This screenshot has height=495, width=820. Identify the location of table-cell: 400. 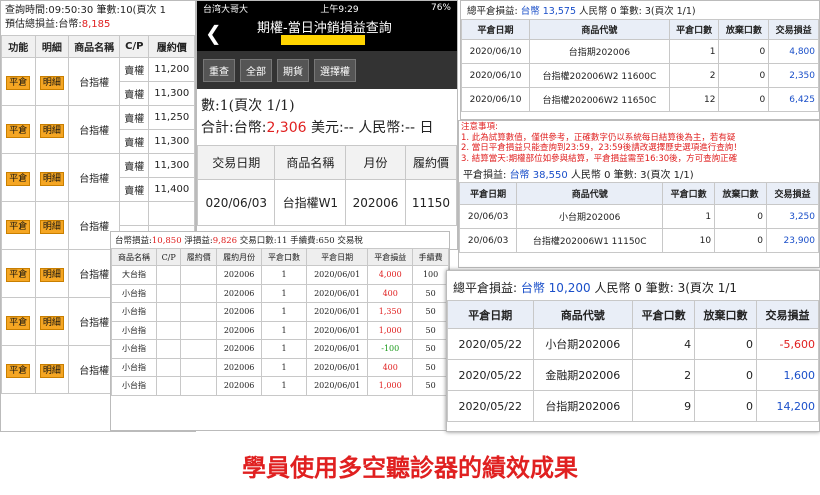
(390, 367).